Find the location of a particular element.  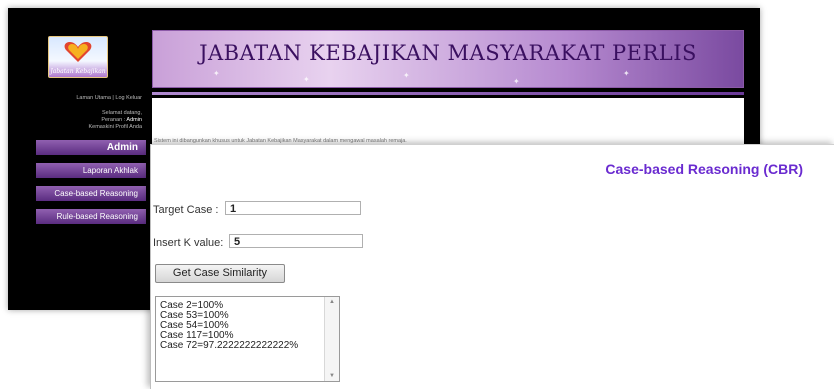

banner-title: JABATAN KEBAJIKAN MASYARAKAT PERLIS is located at coordinates (448, 53).